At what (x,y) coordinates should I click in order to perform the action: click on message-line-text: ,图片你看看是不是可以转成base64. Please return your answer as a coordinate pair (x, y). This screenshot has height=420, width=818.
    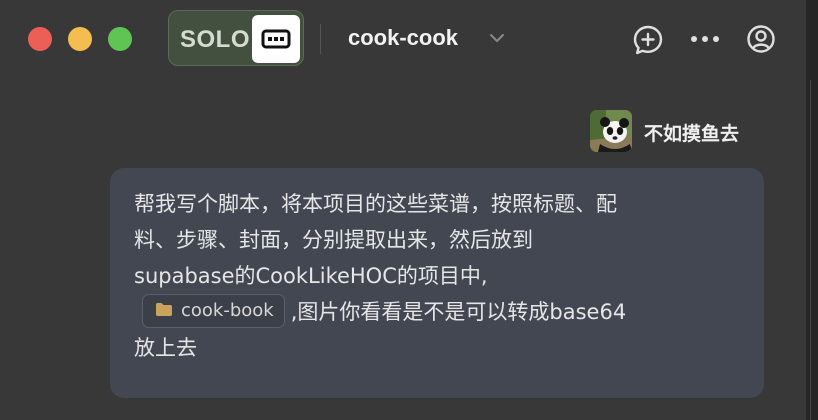
    Looking at the image, I should click on (458, 312).